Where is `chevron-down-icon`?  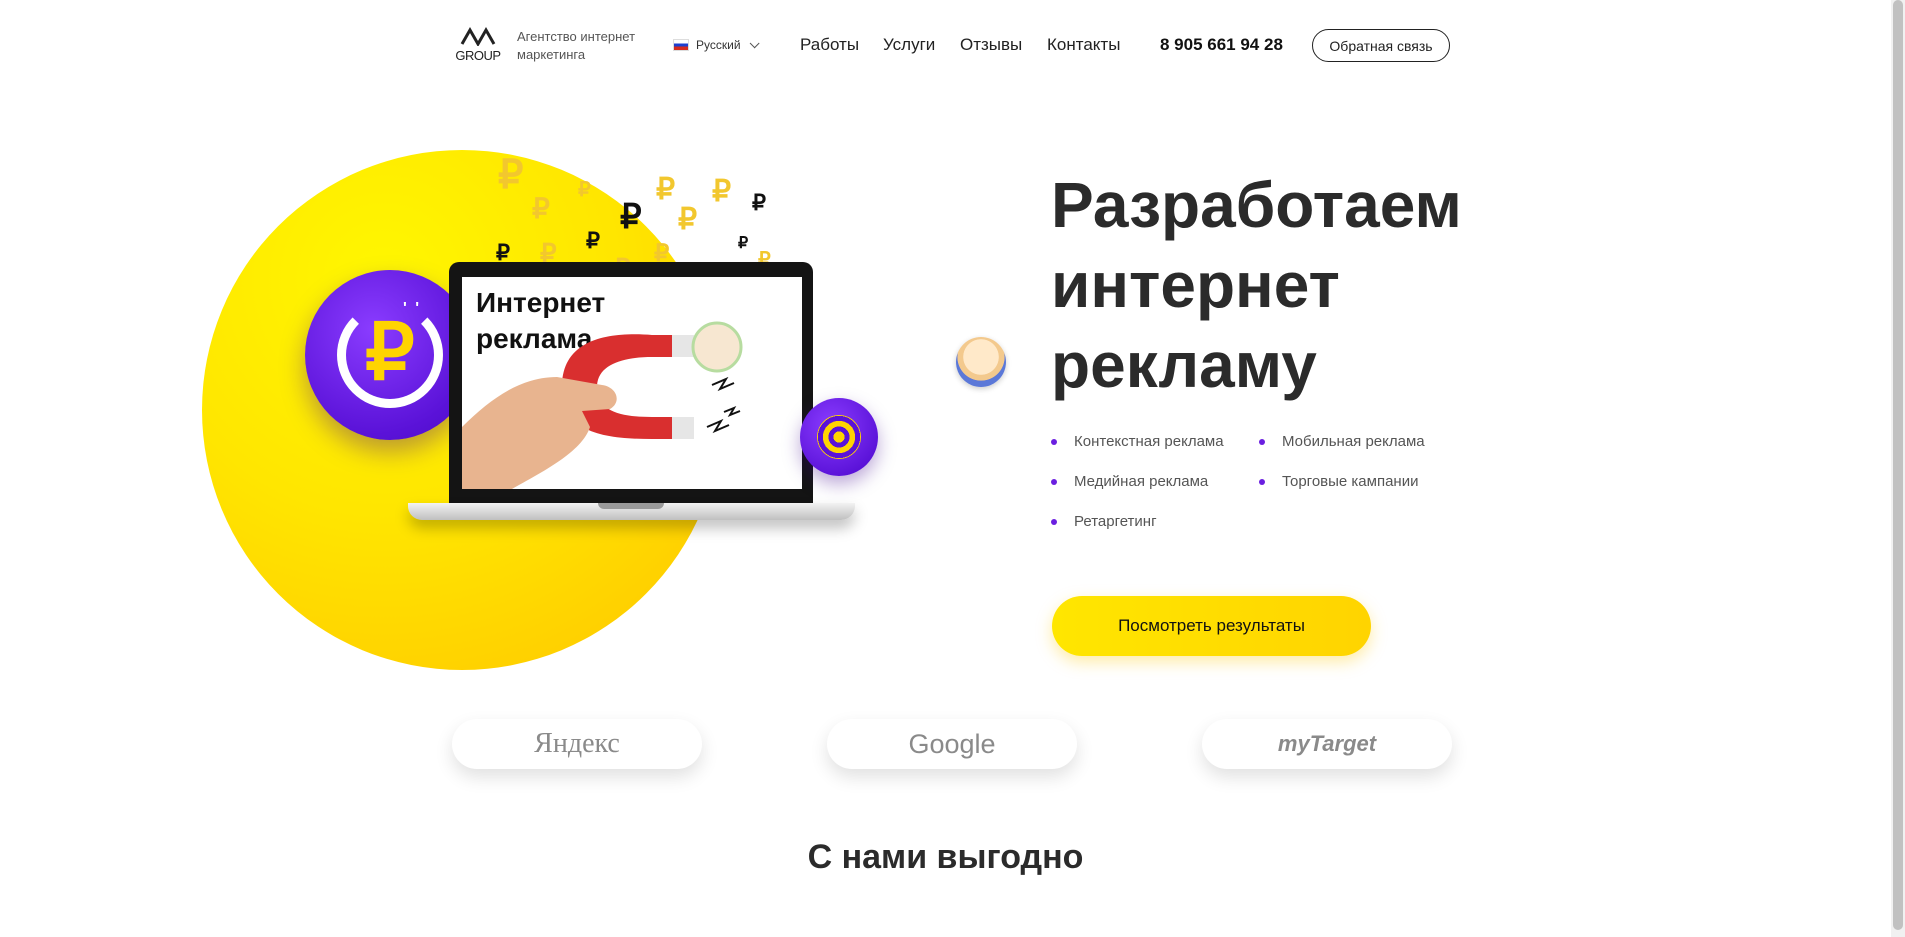
chevron-down-icon is located at coordinates (754, 42).